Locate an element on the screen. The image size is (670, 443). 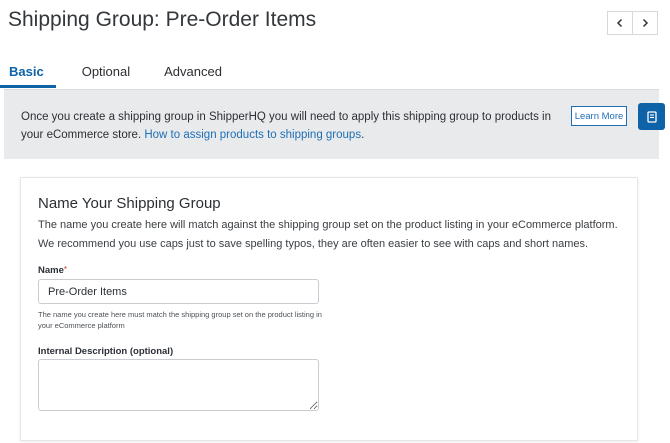
tab-basic: Basic is located at coordinates (28, 72).